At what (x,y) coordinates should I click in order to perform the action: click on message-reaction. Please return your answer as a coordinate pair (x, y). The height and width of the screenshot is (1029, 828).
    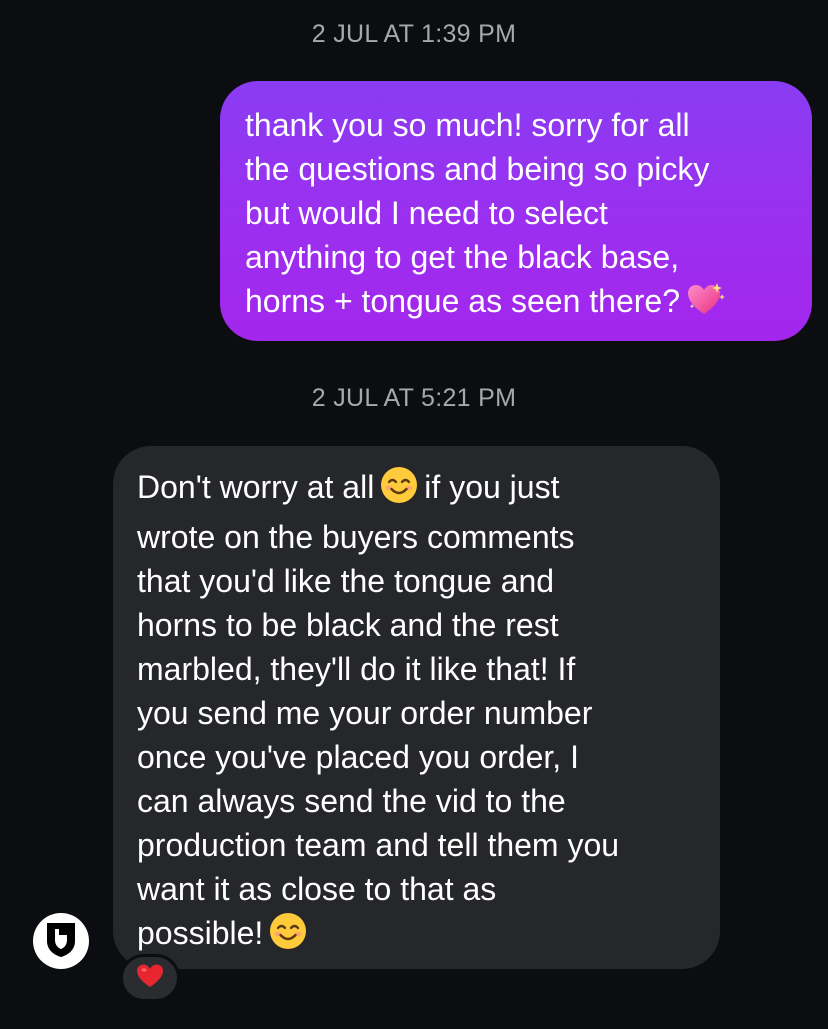
    Looking at the image, I should click on (150, 978).